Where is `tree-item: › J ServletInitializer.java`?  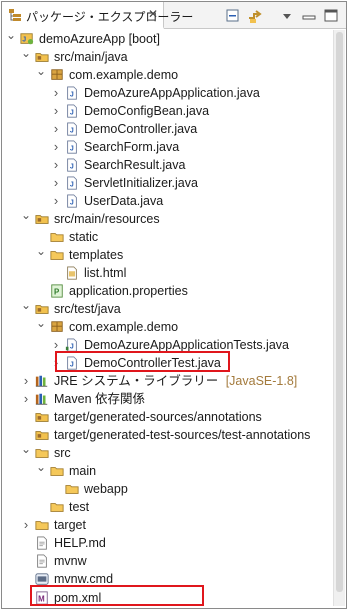
tree-item: › J ServletInitializer.java is located at coordinates (167, 183).